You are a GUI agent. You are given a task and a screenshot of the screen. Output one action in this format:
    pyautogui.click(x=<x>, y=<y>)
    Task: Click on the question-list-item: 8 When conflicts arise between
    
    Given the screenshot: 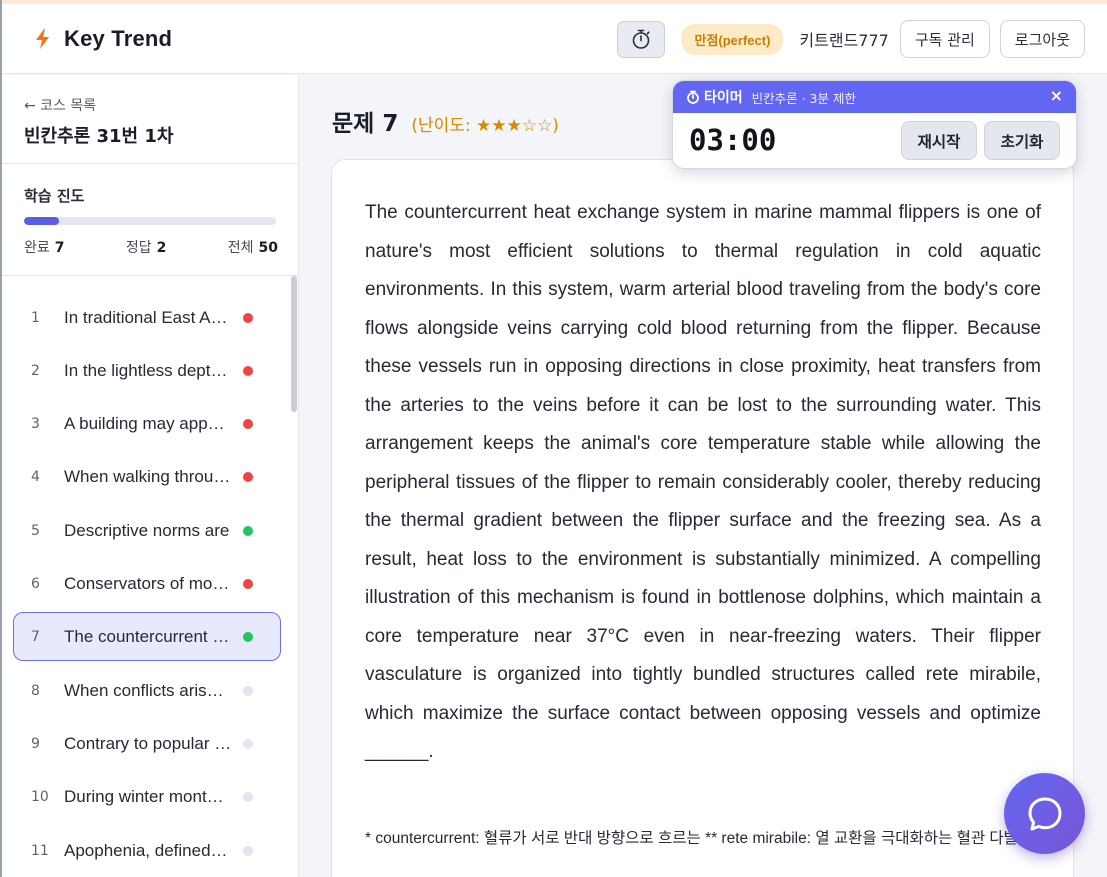 What is the action you would take?
    pyautogui.click(x=147, y=690)
    